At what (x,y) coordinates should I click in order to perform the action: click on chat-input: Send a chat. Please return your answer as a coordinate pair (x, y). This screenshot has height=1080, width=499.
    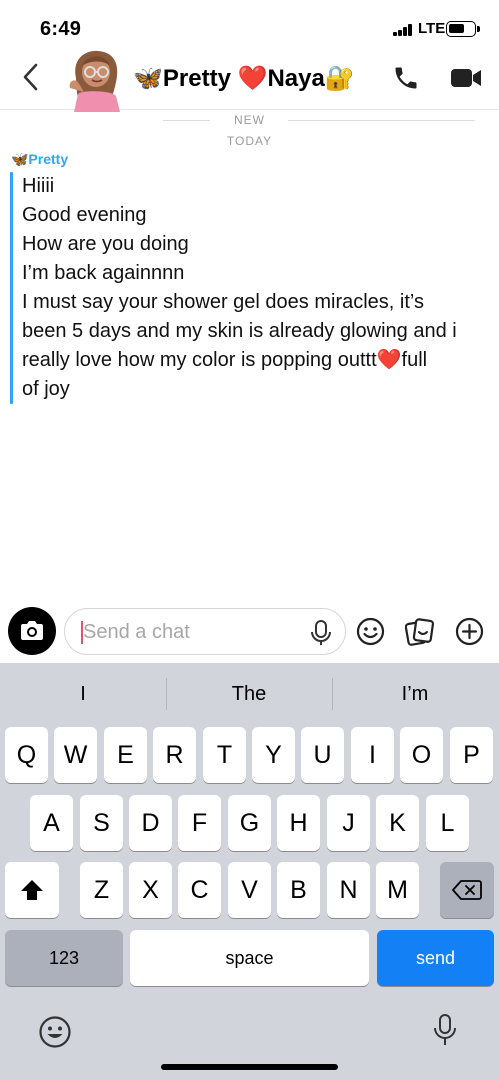
    Looking at the image, I should click on (205, 631).